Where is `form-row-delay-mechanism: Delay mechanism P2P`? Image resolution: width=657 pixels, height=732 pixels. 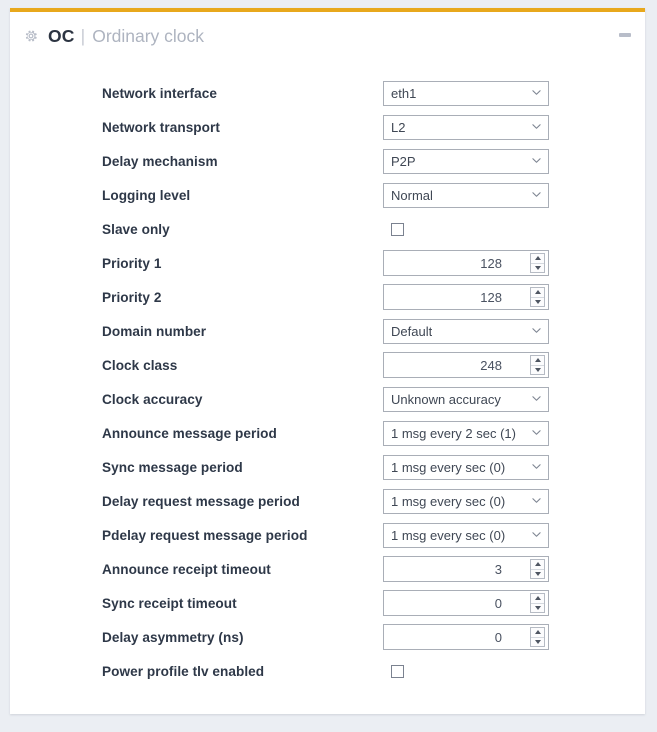
form-row-delay-mechanism: Delay mechanism P2P is located at coordinates (327, 161).